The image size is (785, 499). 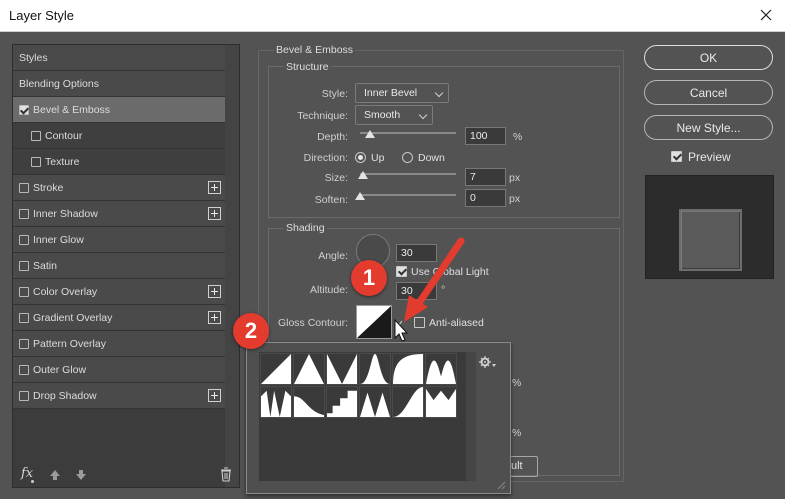 What do you see at coordinates (429, 289) in the screenshot?
I see `annotation-arrow` at bounding box center [429, 289].